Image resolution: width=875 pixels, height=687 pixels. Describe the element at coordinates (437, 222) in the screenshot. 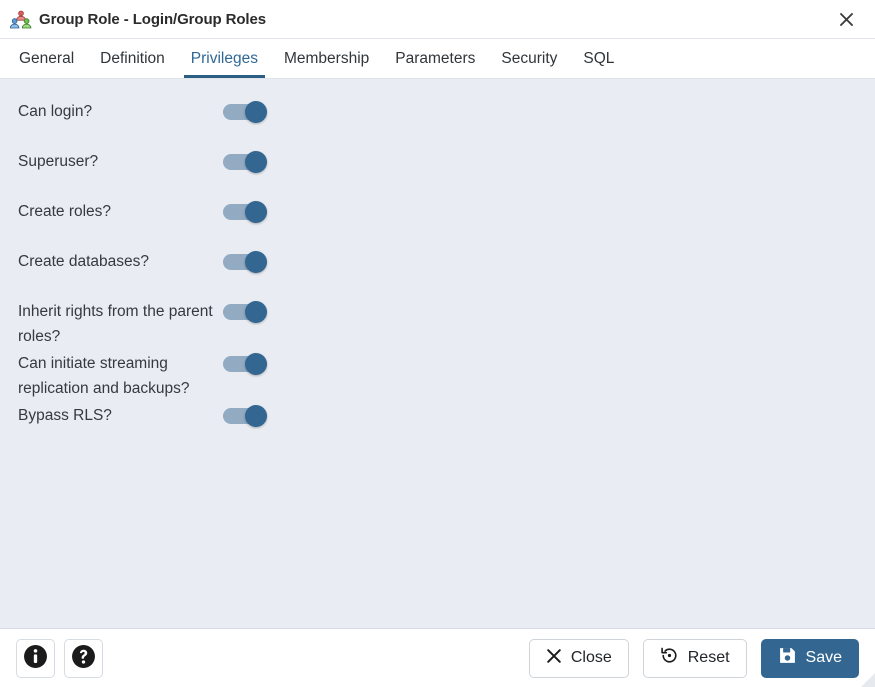

I see `field-create-roles: Create roles?` at that location.